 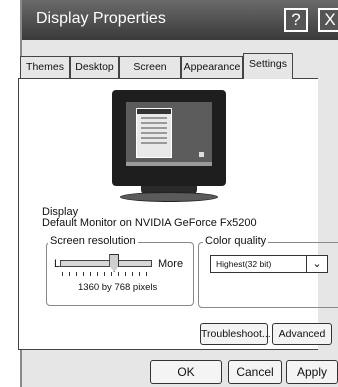 I want to click on resolution-value: 1360 by 768 pixels, so click(x=118, y=287).